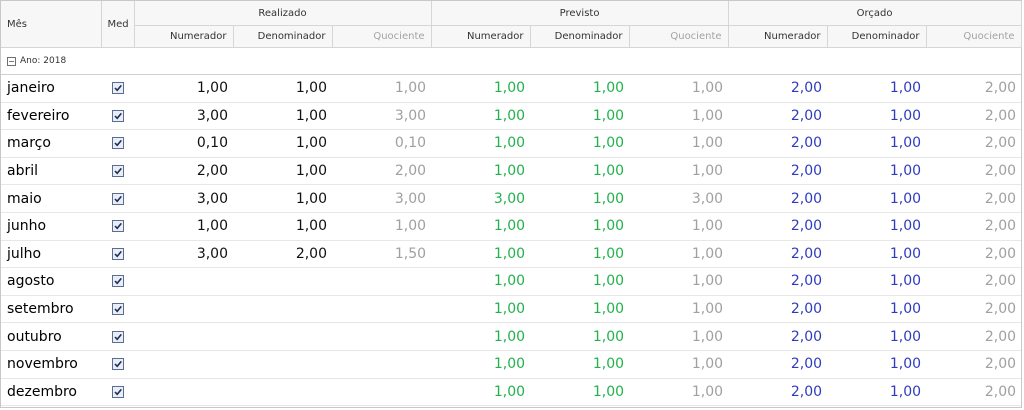  Describe the element at coordinates (974, 36) in the screenshot. I see `column-header-orcado-quociente: Quociente` at that location.